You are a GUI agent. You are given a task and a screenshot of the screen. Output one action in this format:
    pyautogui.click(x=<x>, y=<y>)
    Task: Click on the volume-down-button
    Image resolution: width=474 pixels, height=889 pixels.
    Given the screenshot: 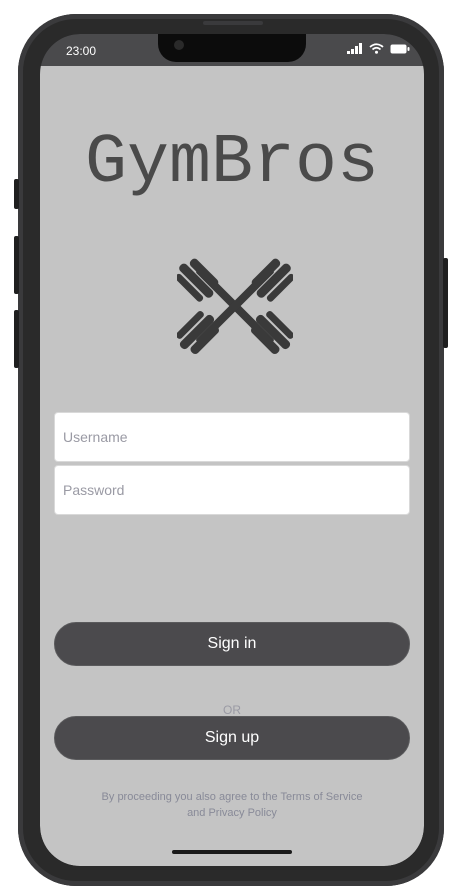 What is the action you would take?
    pyautogui.click(x=16, y=339)
    